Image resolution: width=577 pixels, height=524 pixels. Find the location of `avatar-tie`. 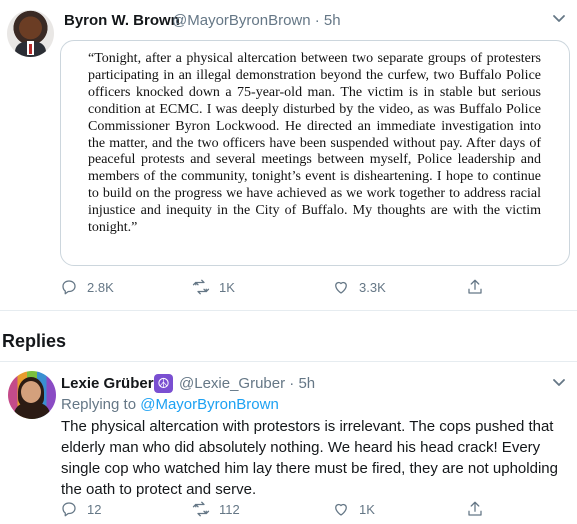

avatar-tie is located at coordinates (30, 49).